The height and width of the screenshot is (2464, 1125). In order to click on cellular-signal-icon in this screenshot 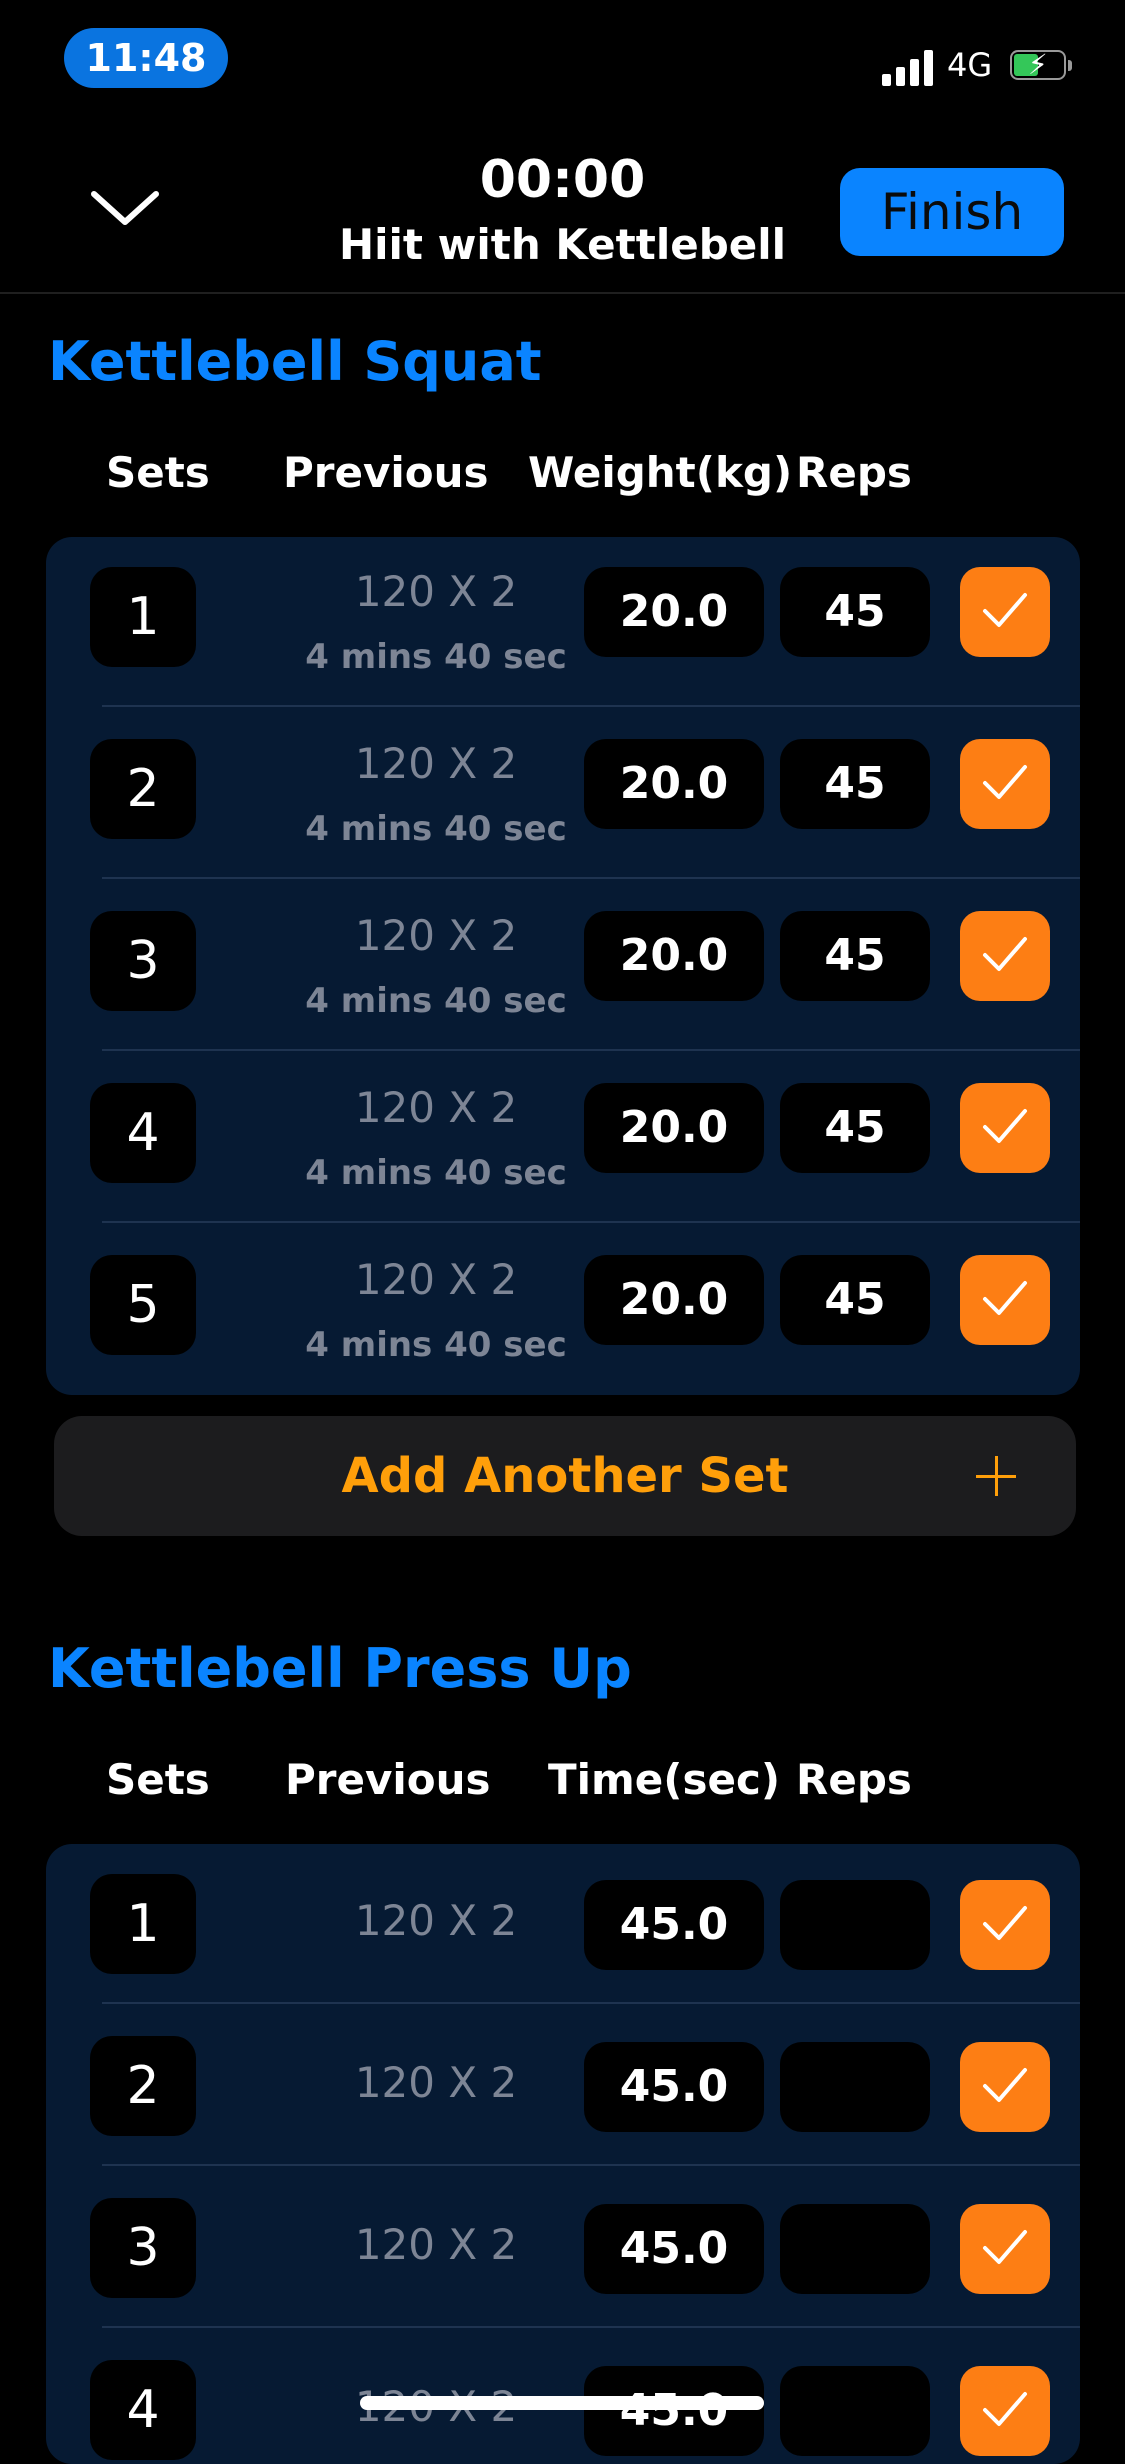, I will do `click(908, 68)`.